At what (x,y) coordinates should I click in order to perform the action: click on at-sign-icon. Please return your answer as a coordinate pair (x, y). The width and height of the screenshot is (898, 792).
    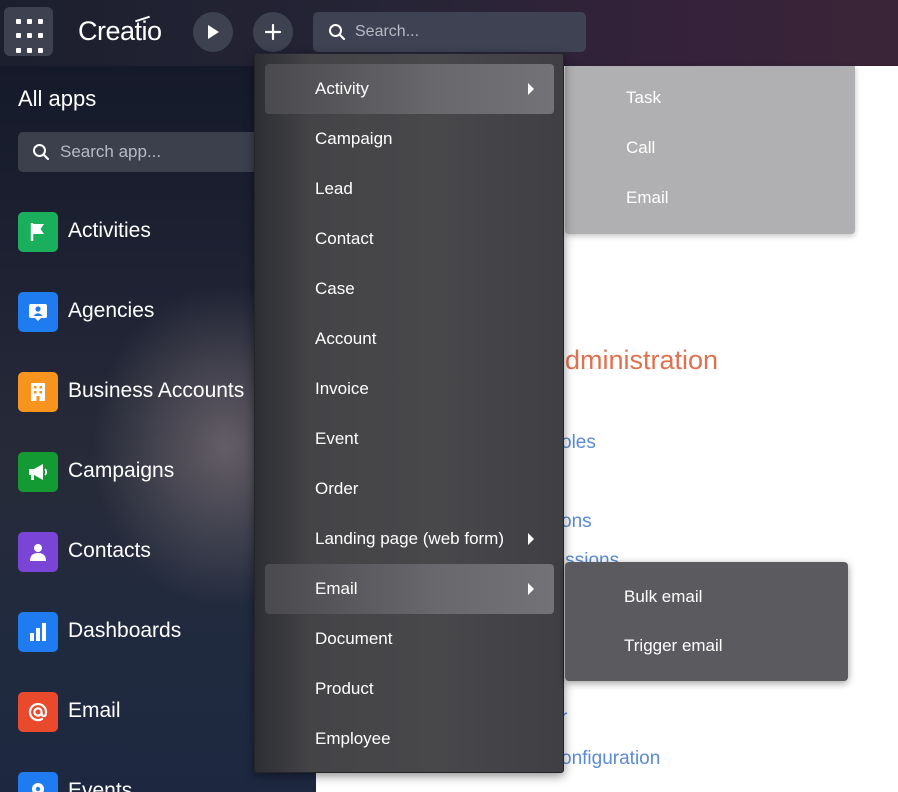
    Looking at the image, I should click on (38, 712).